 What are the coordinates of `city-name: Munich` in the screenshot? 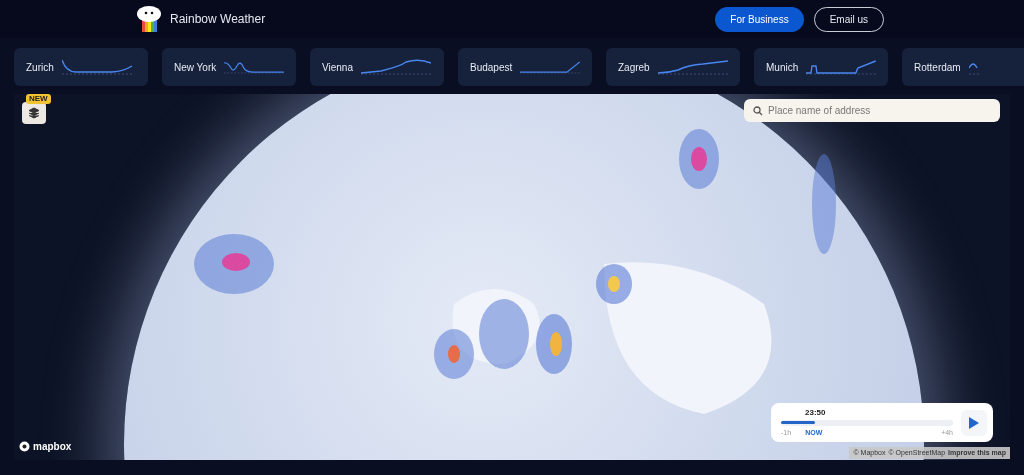 It's located at (782, 67).